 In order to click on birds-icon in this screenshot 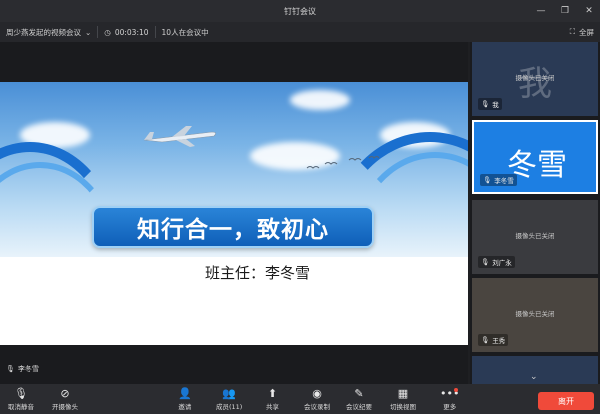, I will do `click(343, 162)`.